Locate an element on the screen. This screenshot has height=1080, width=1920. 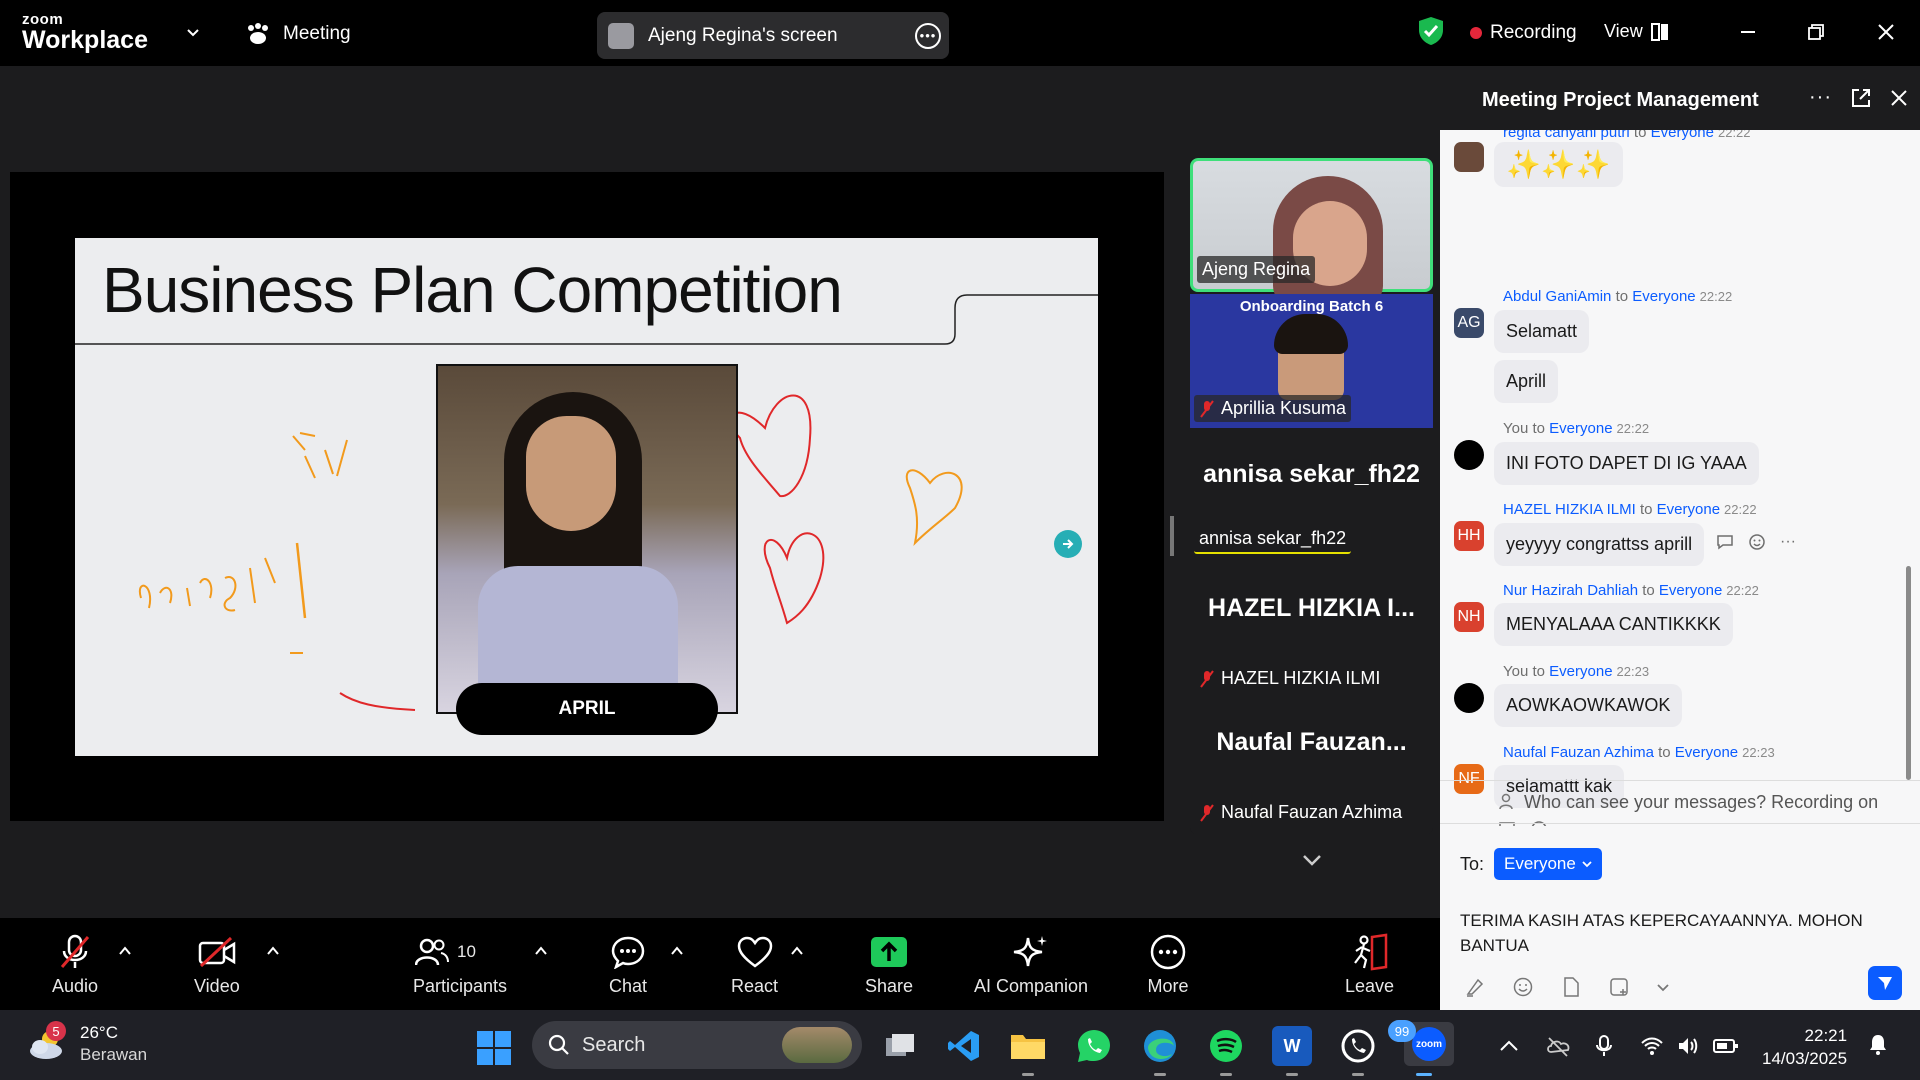
close-chat-icon is located at coordinates (1899, 98).